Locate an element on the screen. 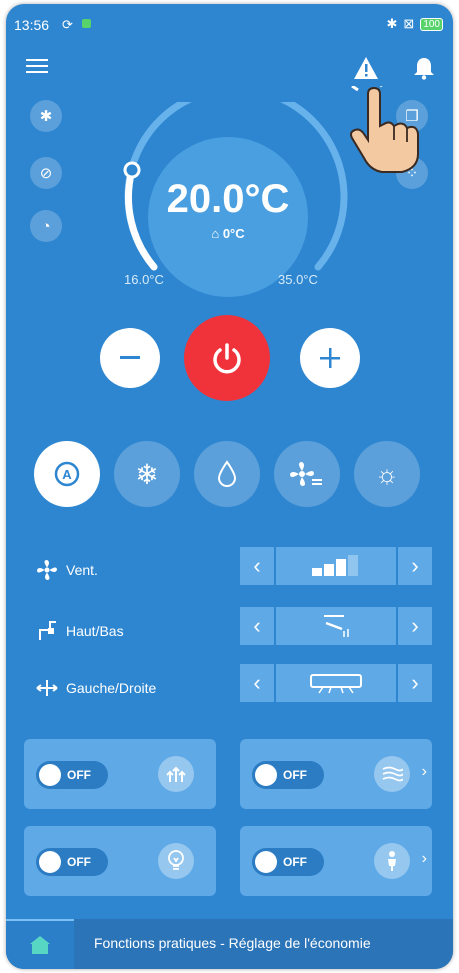 Image resolution: width=459 pixels, height=973 pixels. decrease-temperature-button is located at coordinates (130, 358).